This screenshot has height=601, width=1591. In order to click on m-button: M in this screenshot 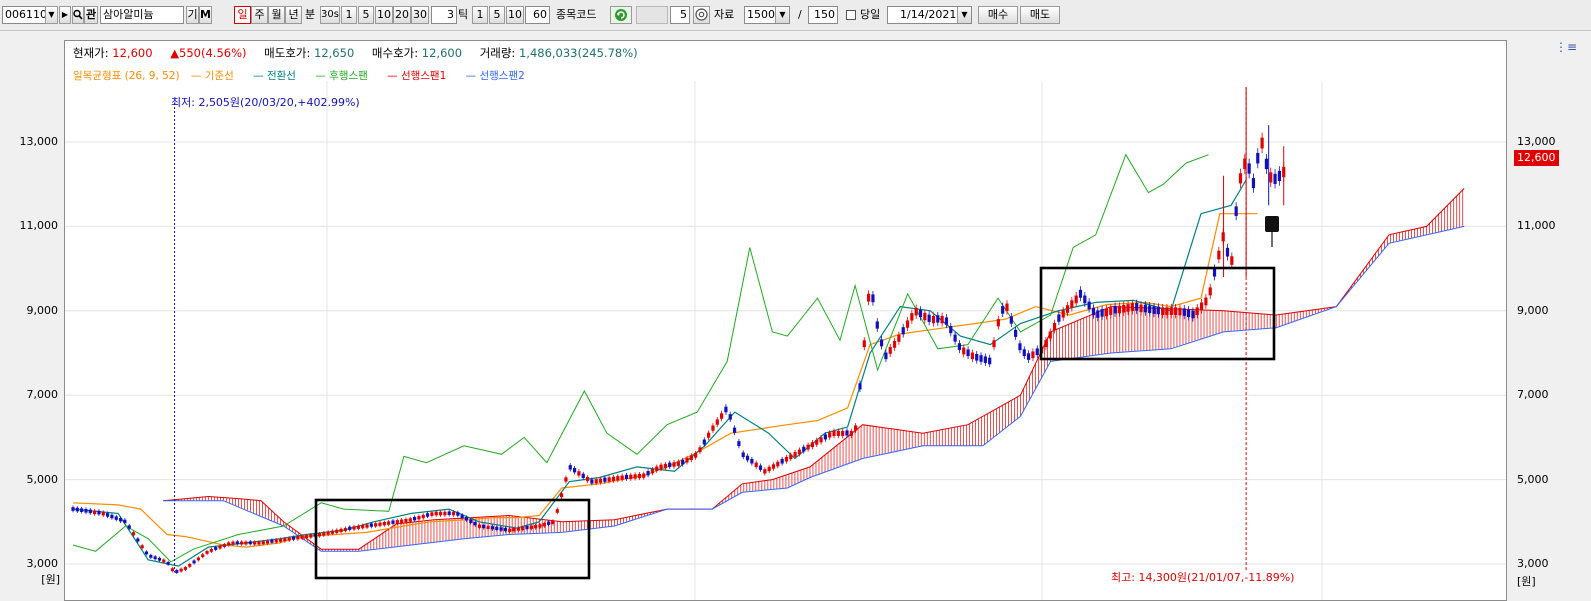, I will do `click(205, 15)`.